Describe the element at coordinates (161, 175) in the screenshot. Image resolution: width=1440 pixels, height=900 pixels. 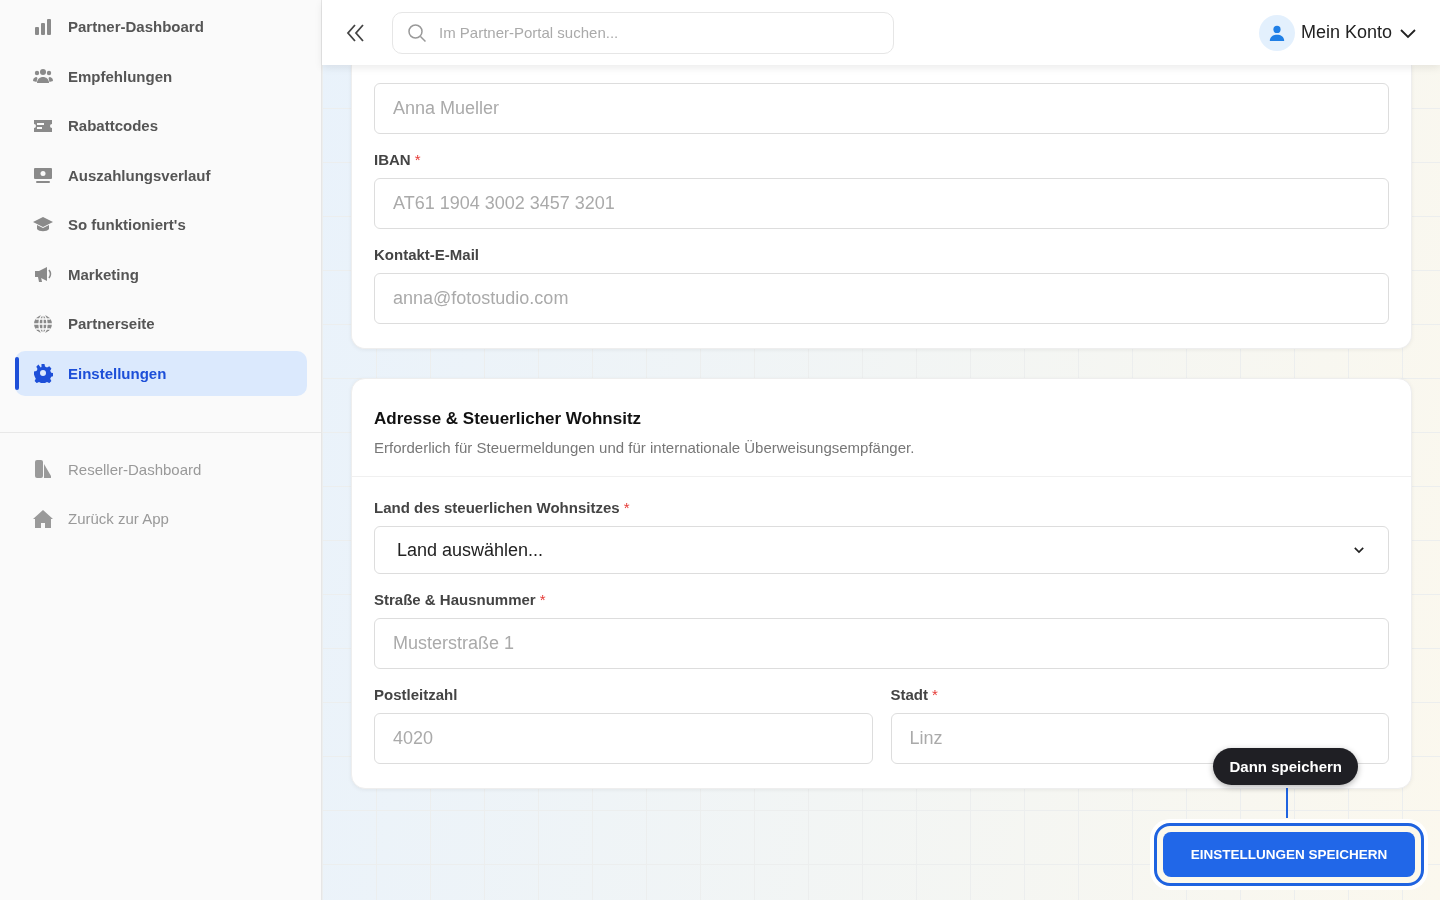
I see `sidebar-item: Auszahlungsverlauf` at that location.